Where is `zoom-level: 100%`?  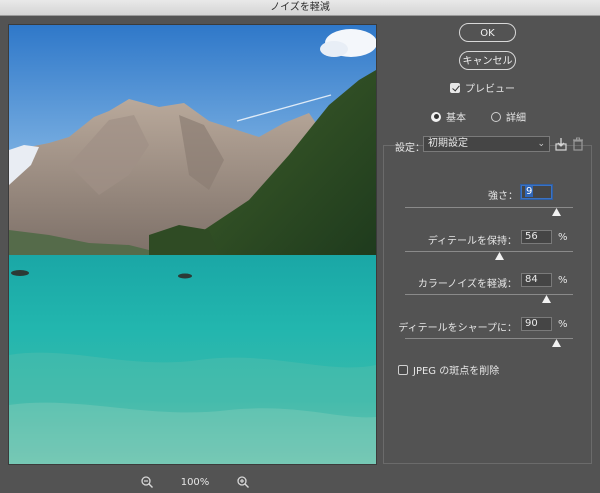
zoom-level: 100% is located at coordinates (195, 482).